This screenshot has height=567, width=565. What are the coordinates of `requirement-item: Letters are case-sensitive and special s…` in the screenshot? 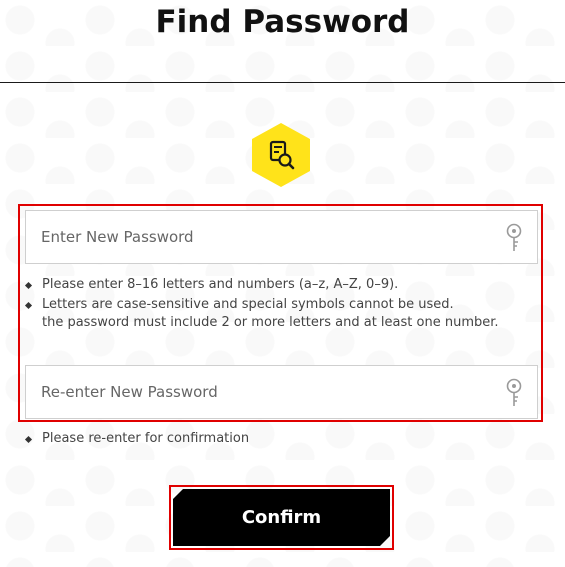 It's located at (280, 314).